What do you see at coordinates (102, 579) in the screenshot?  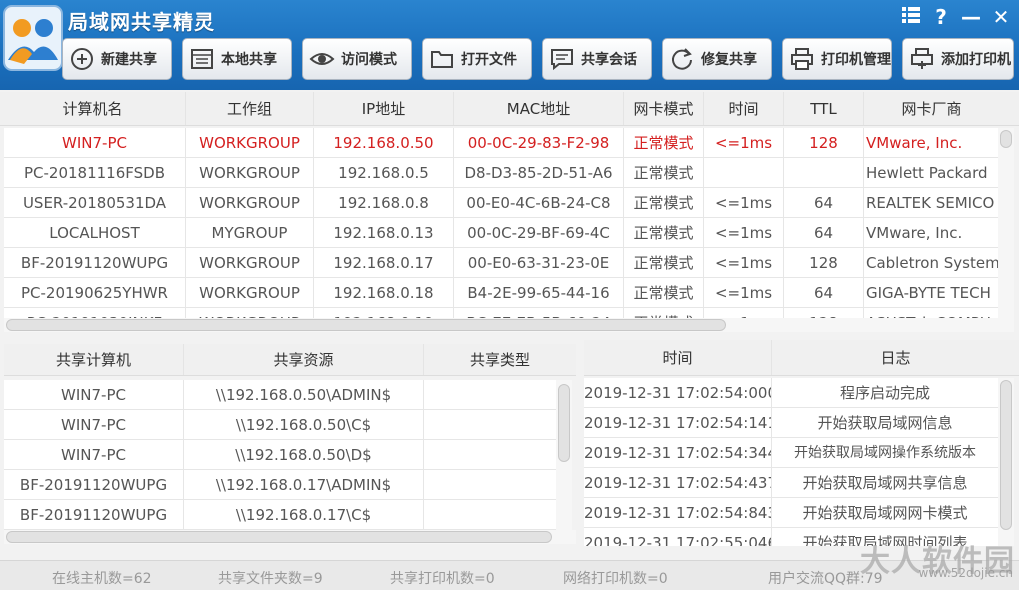 I see `status-online-hosts: 在线主机数=62` at bounding box center [102, 579].